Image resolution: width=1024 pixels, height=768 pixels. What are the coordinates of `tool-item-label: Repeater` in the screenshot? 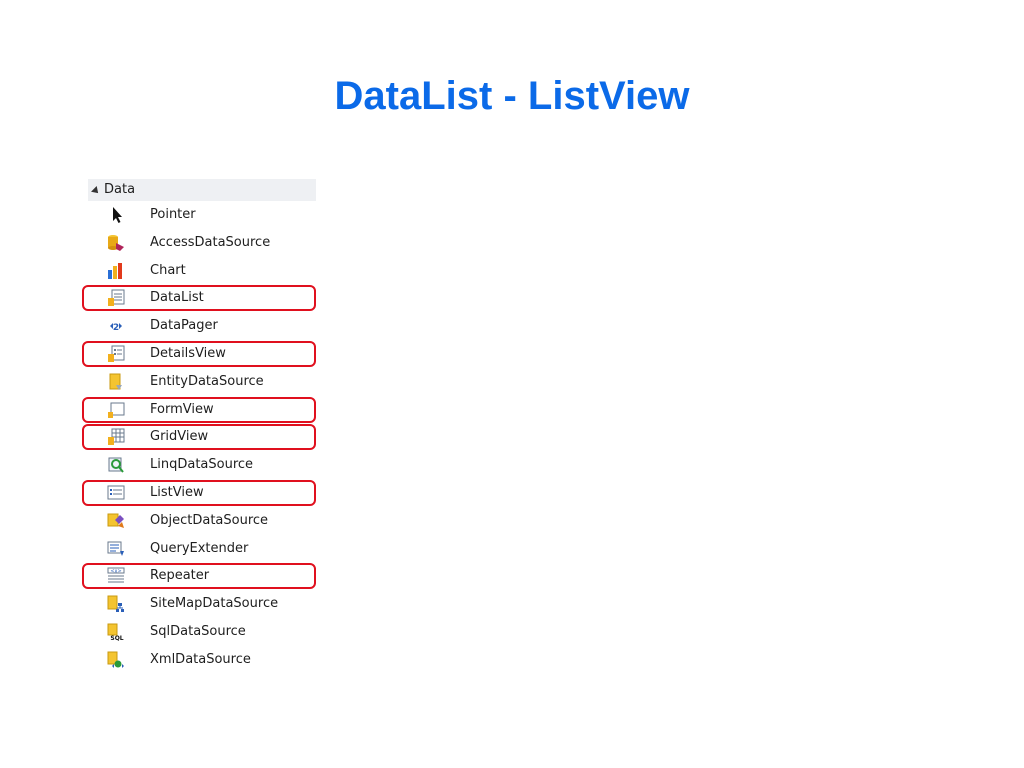 It's located at (180, 576).